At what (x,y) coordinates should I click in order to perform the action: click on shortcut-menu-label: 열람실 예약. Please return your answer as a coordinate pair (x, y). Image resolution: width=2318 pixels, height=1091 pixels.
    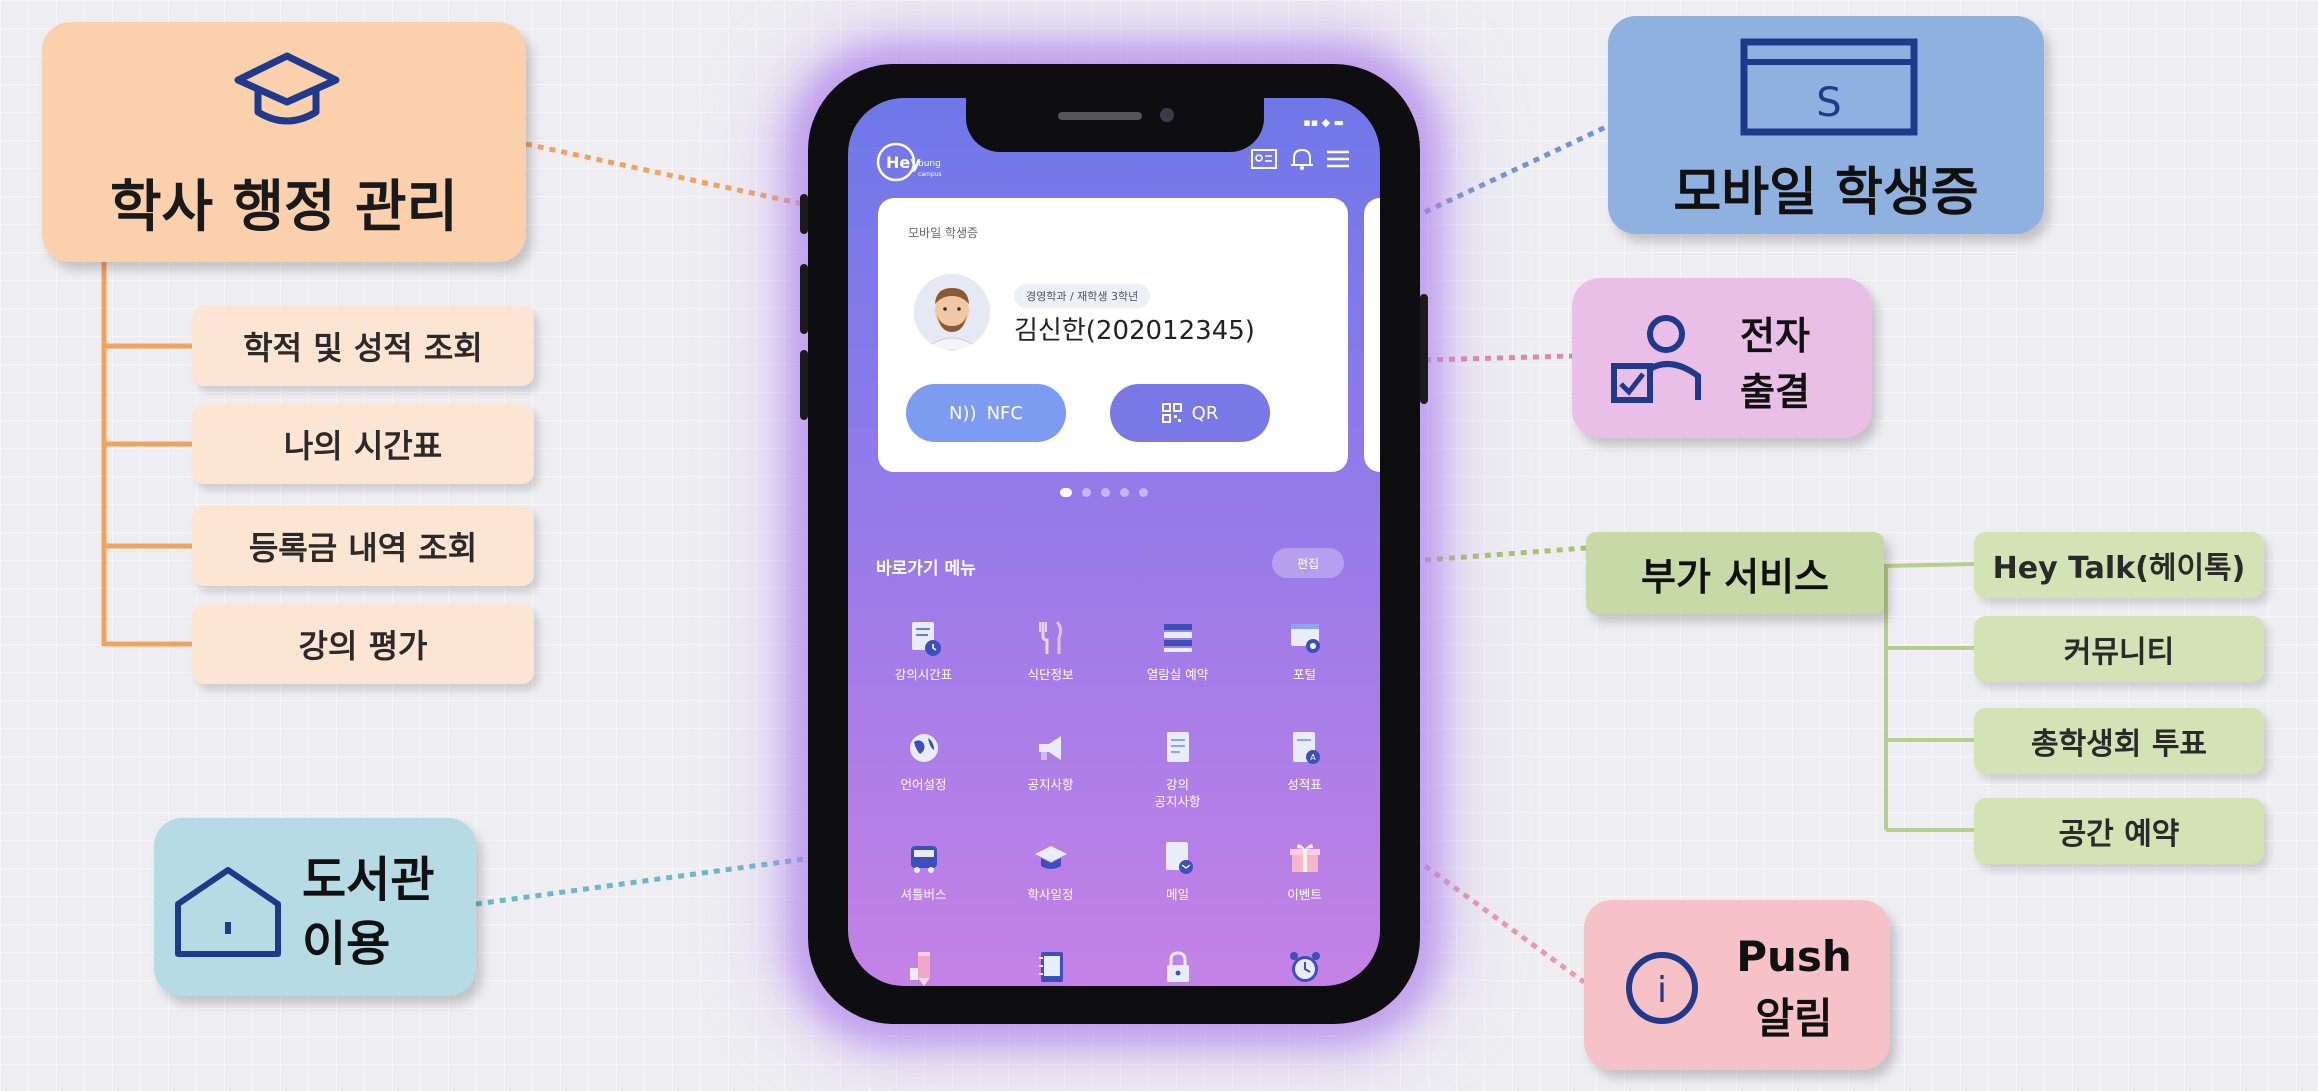
    Looking at the image, I should click on (1177, 674).